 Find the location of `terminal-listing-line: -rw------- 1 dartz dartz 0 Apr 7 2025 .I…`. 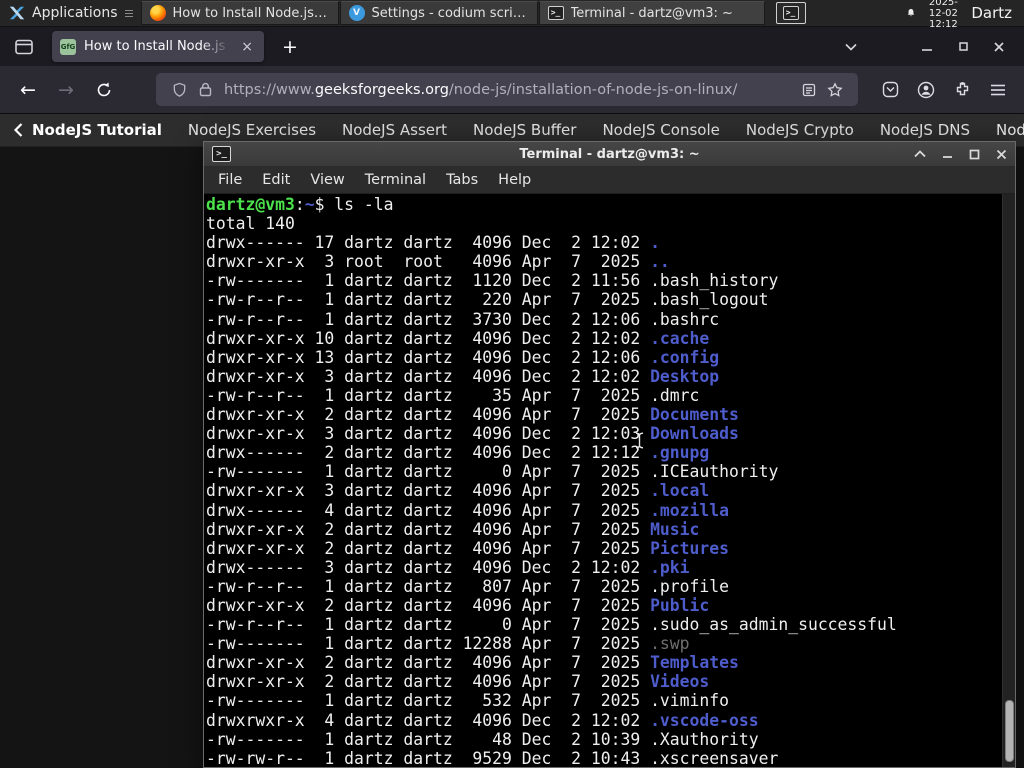

terminal-listing-line: -rw------- 1 dartz dartz 0 Apr 7 2025 .I… is located at coordinates (492, 472).